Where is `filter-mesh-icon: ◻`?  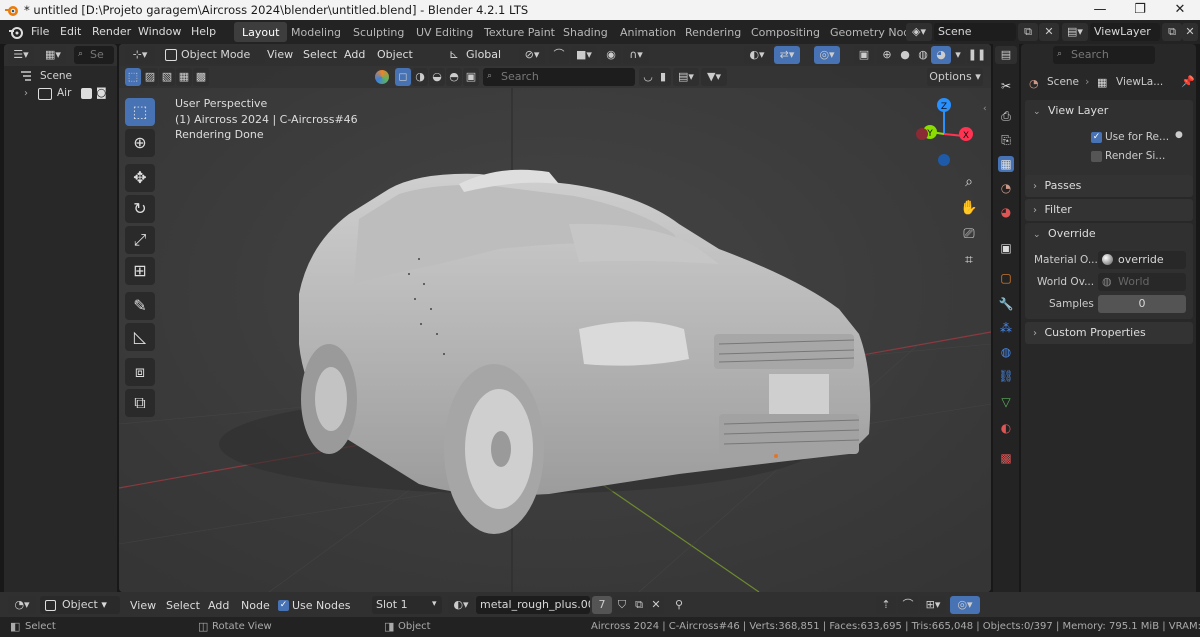
filter-mesh-icon: ◻ is located at coordinates (403, 77).